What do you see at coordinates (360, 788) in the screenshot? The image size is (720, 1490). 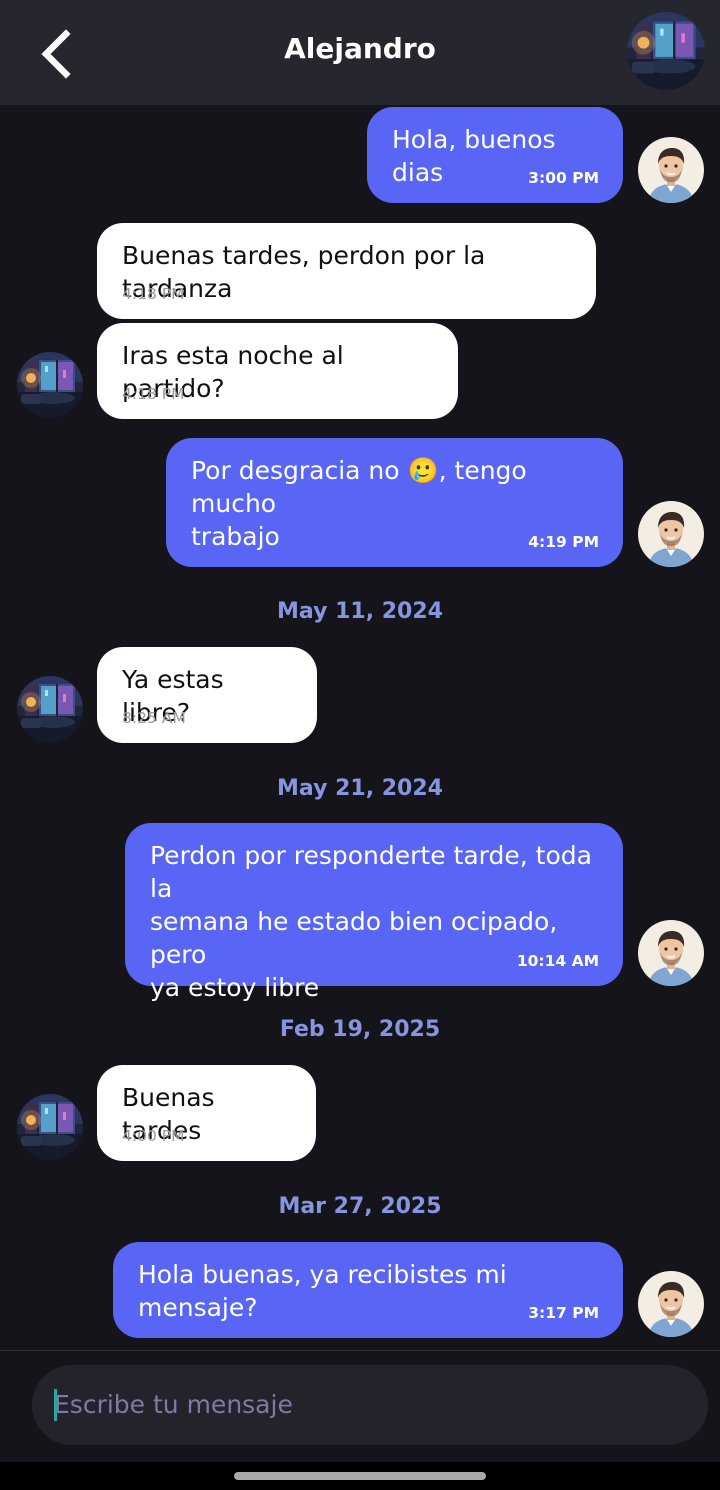 I see `date-separator: May 21, 2024` at bounding box center [360, 788].